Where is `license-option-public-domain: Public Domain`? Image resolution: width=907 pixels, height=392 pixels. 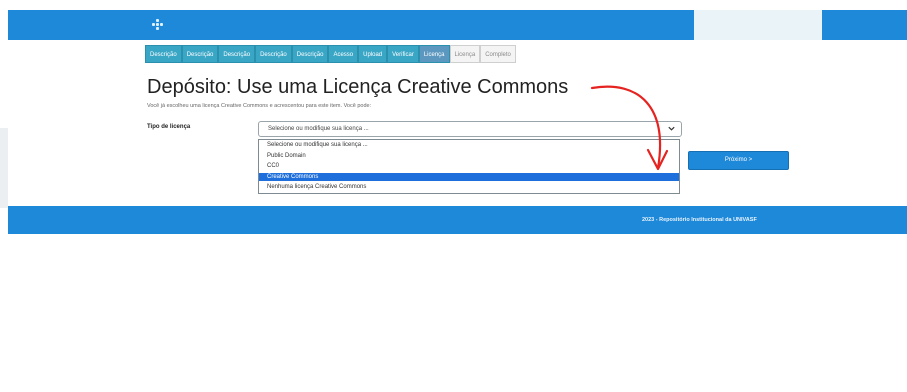 license-option-public-domain: Public Domain is located at coordinates (469, 156).